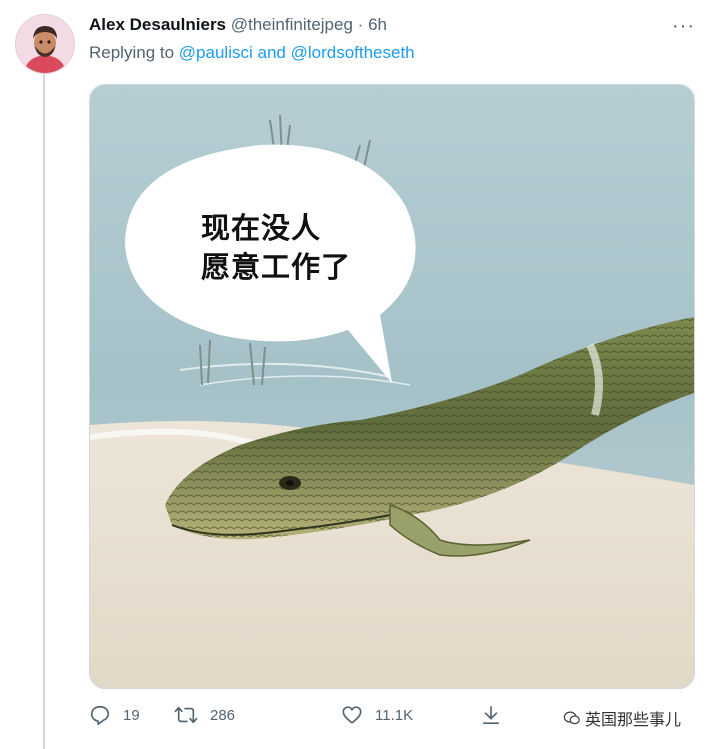  What do you see at coordinates (491, 715) in the screenshot?
I see `share-icon` at bounding box center [491, 715].